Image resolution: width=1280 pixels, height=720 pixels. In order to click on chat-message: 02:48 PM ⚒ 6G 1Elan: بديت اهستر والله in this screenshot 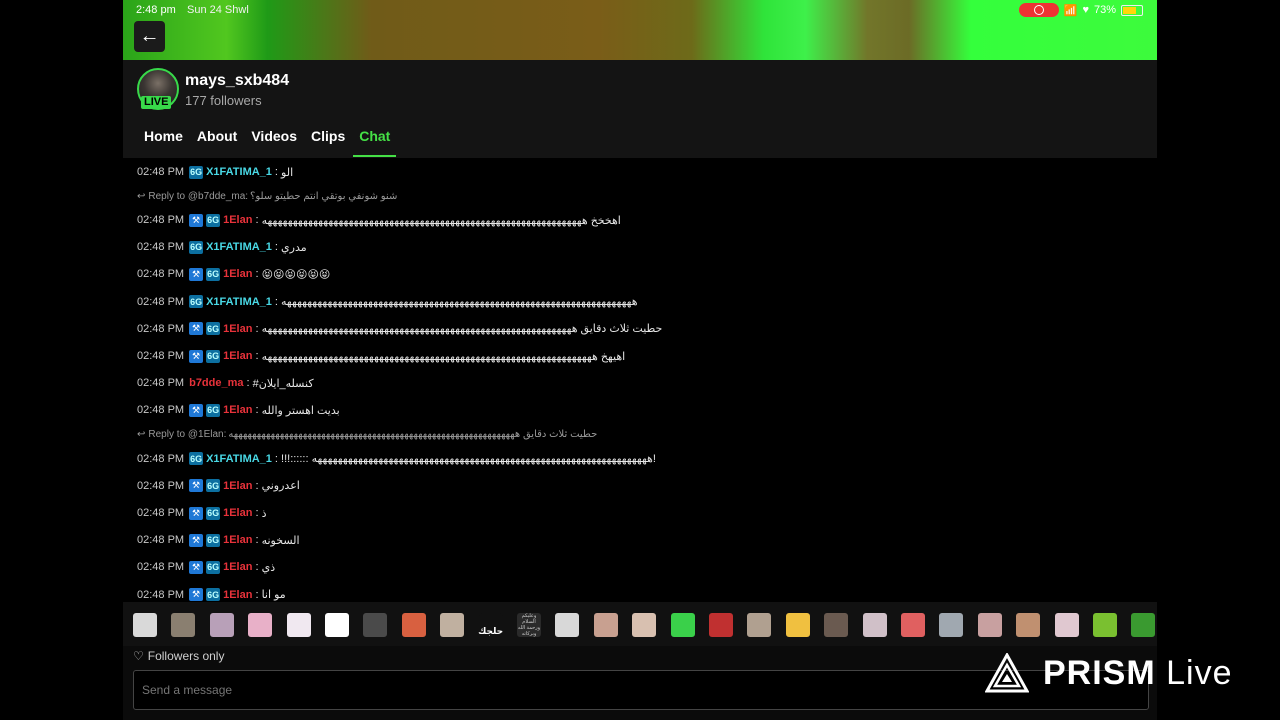, I will do `click(238, 410)`.